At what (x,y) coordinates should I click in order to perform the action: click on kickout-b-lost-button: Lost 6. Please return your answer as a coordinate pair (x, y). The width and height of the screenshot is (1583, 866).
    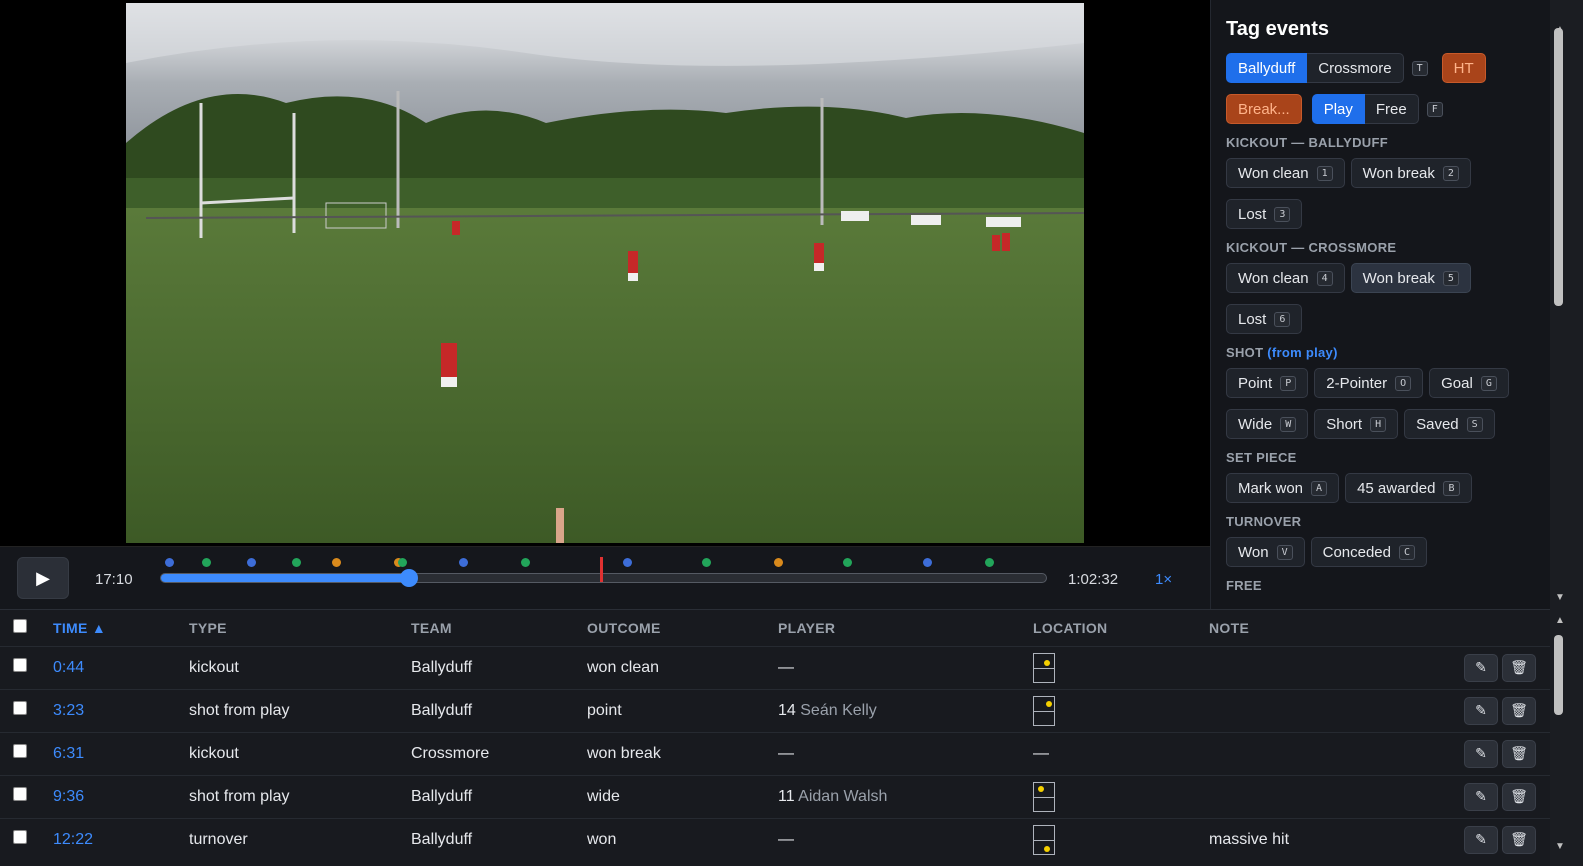
    Looking at the image, I should click on (1264, 319).